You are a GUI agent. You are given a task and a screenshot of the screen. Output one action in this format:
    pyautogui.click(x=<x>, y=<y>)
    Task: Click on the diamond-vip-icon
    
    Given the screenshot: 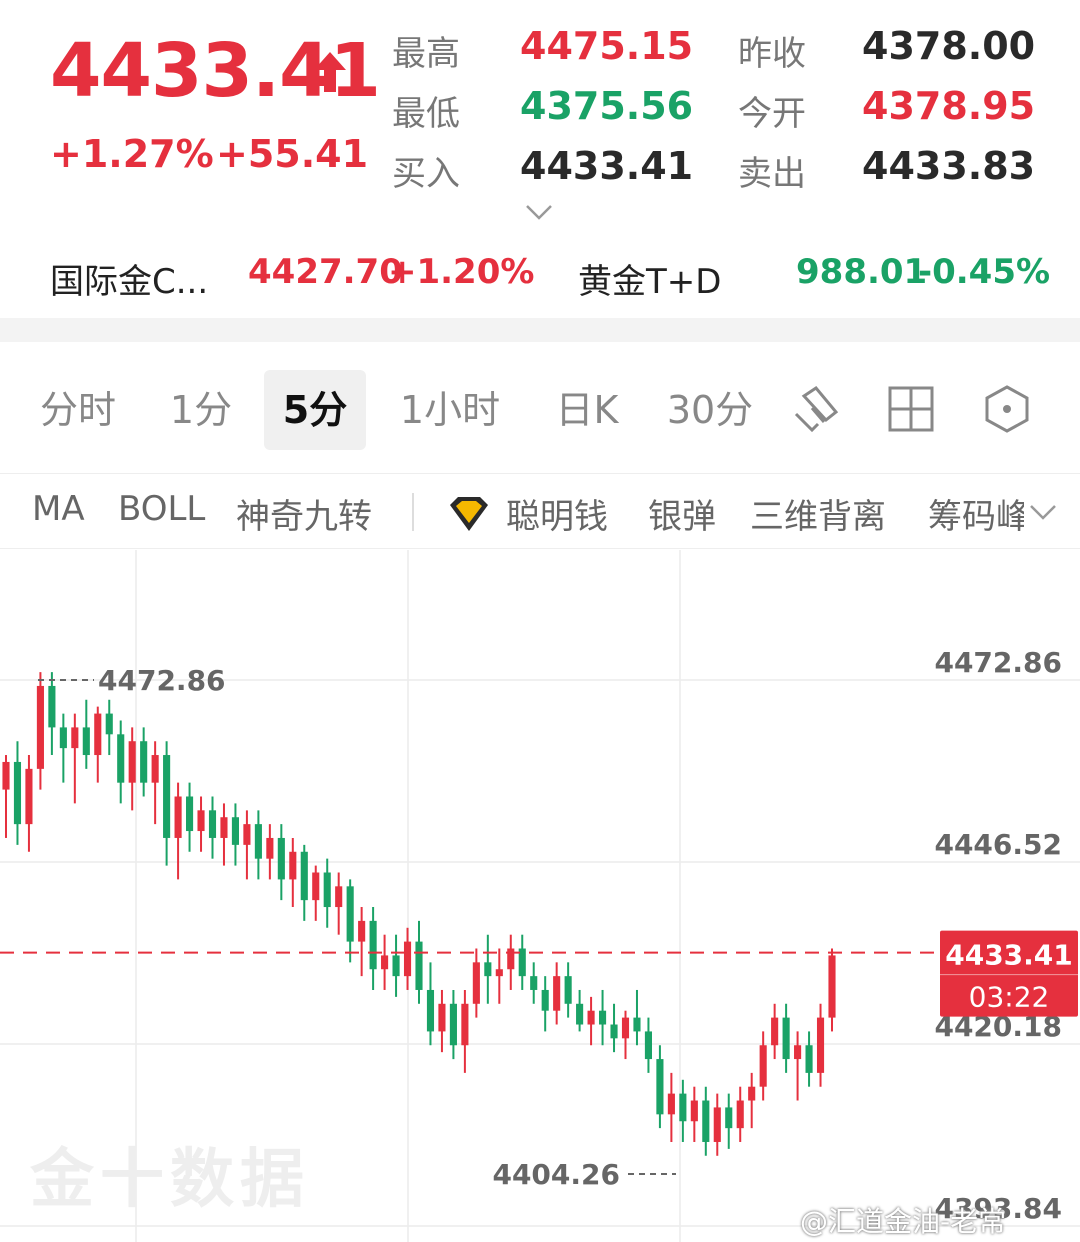 What is the action you would take?
    pyautogui.click(x=469, y=514)
    